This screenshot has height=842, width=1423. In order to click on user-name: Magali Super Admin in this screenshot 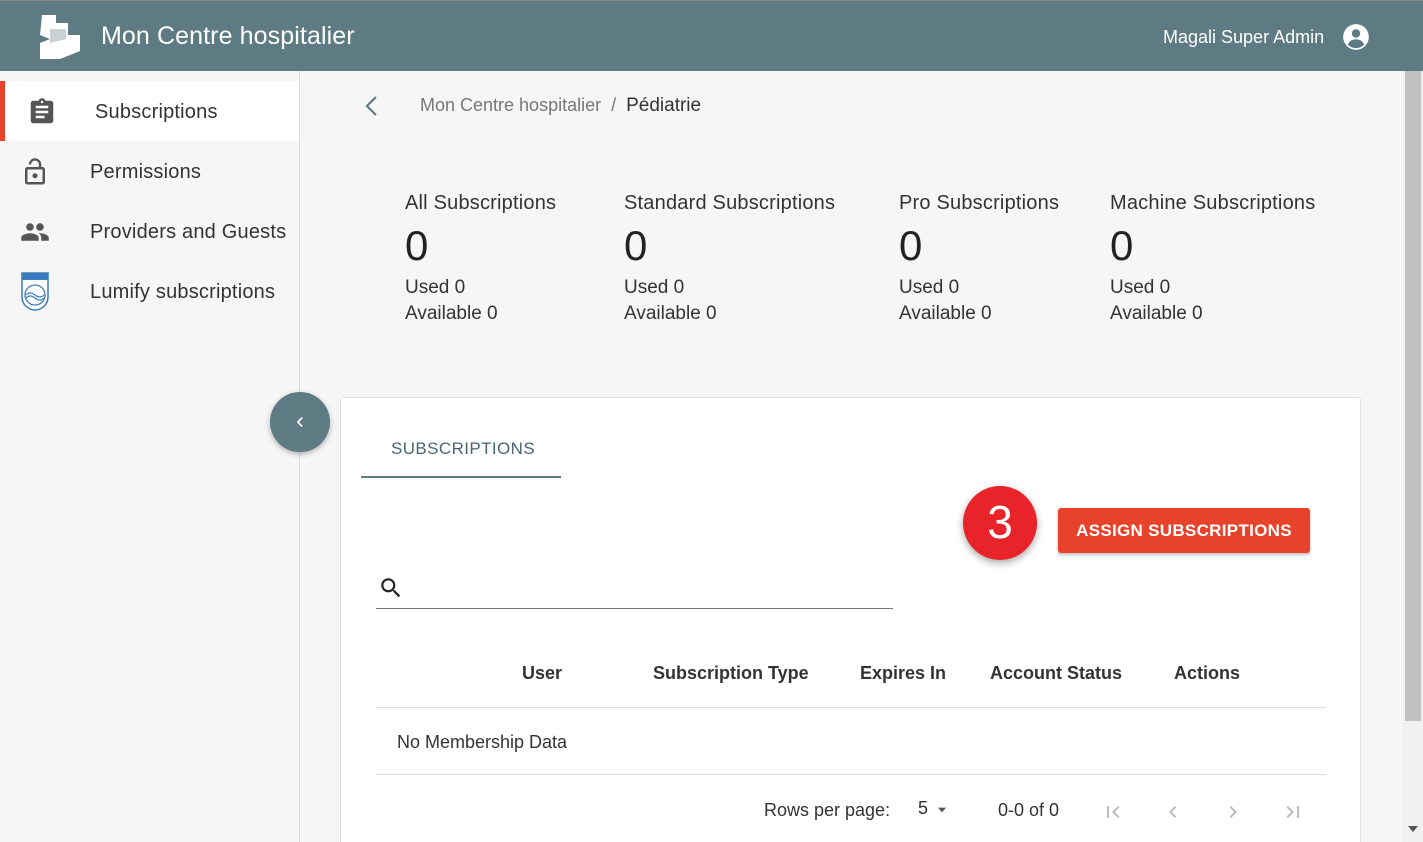, I will do `click(1243, 37)`.